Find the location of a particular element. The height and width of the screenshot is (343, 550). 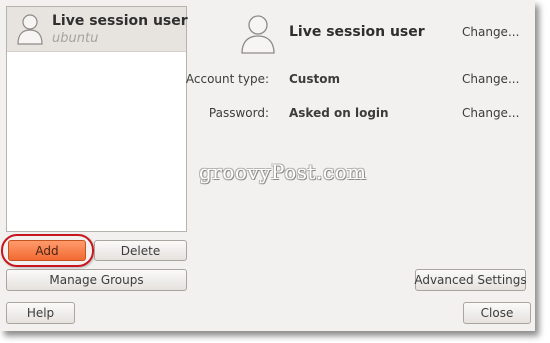

help-button: Help is located at coordinates (40, 313).